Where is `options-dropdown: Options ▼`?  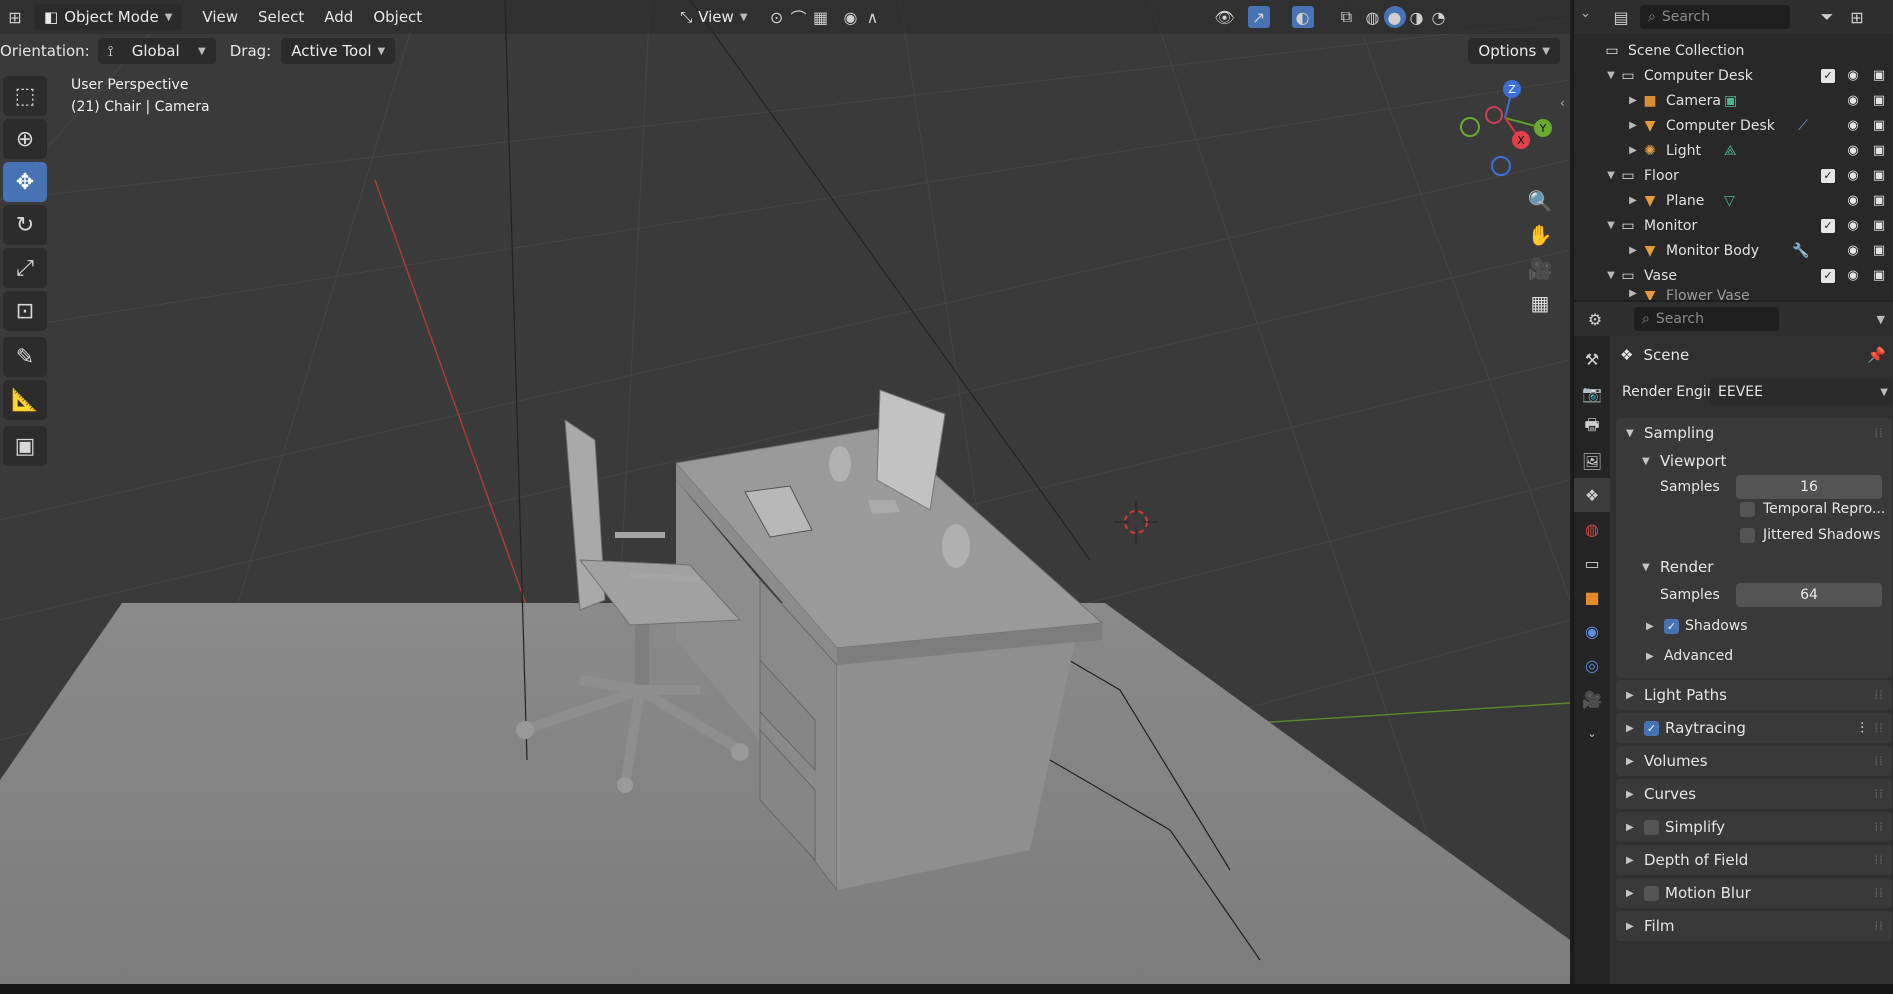
options-dropdown: Options ▼ is located at coordinates (1514, 51).